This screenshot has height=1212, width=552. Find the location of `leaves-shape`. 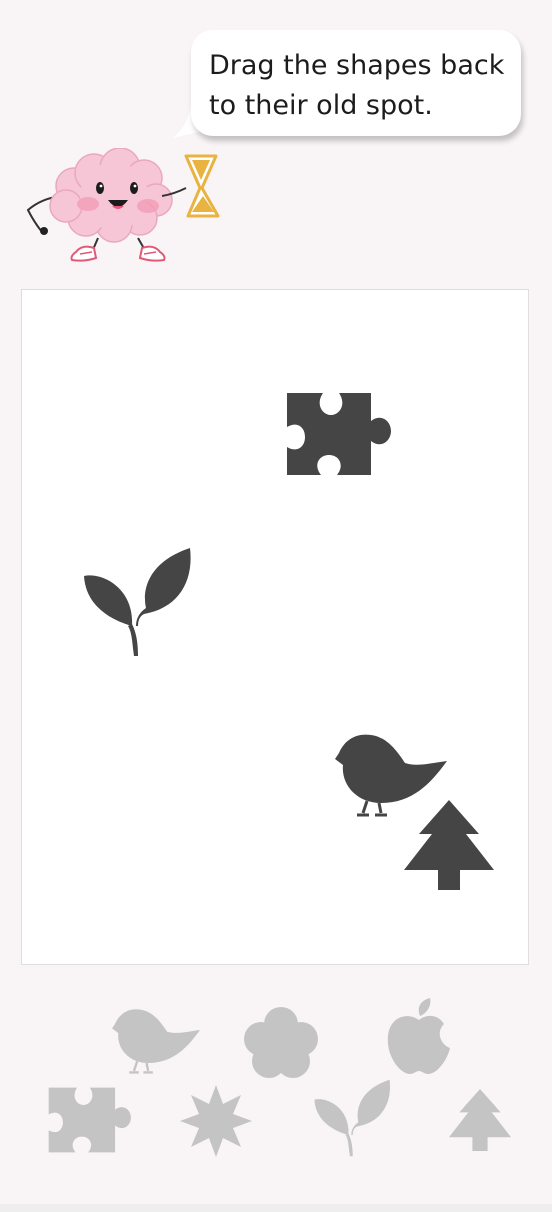

leaves-shape is located at coordinates (137, 602).